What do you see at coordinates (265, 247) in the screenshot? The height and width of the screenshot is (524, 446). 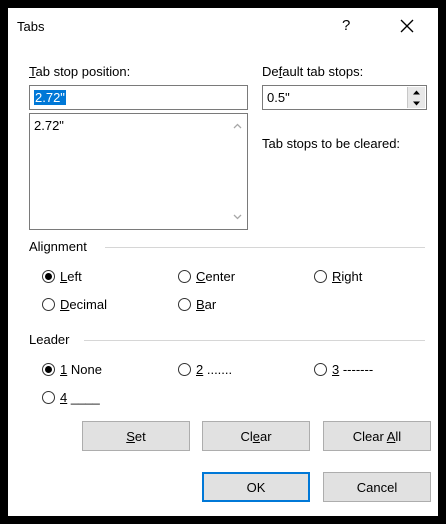 I see `alignment-divider` at bounding box center [265, 247].